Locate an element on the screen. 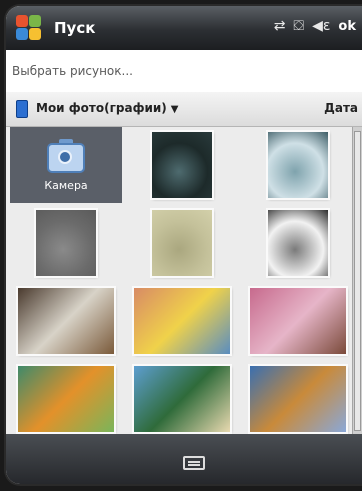  sort-by-date: Дата is located at coordinates (341, 108).